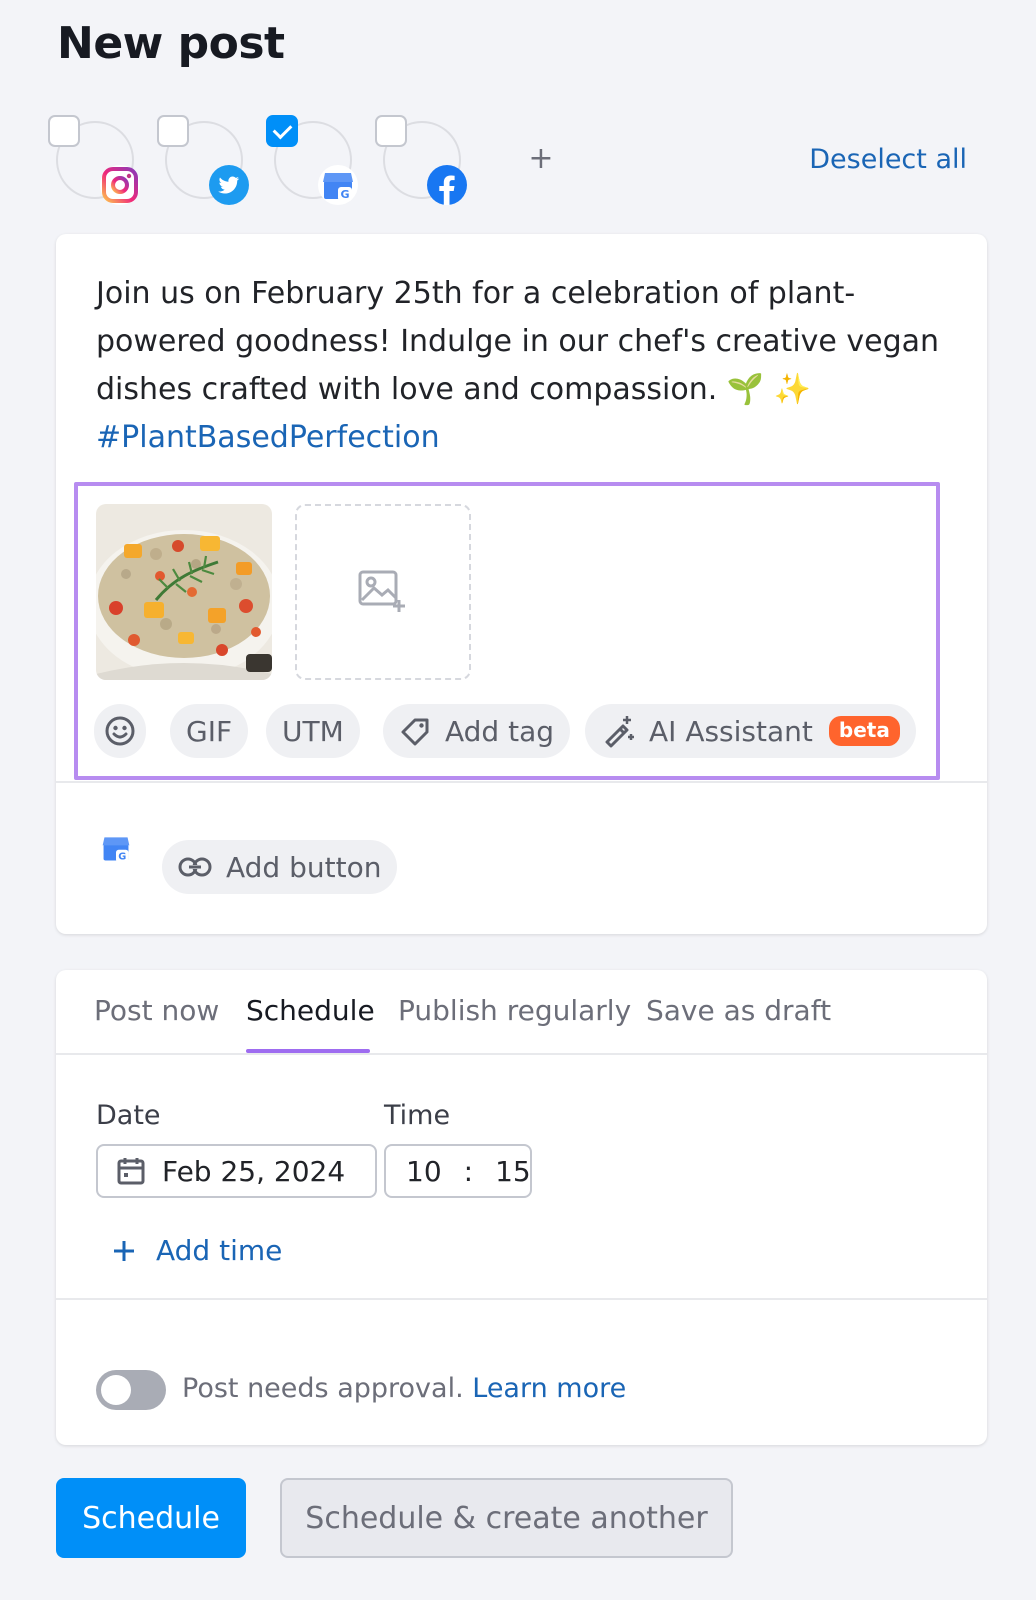  I want to click on add-time-label: Add time, so click(219, 1250).